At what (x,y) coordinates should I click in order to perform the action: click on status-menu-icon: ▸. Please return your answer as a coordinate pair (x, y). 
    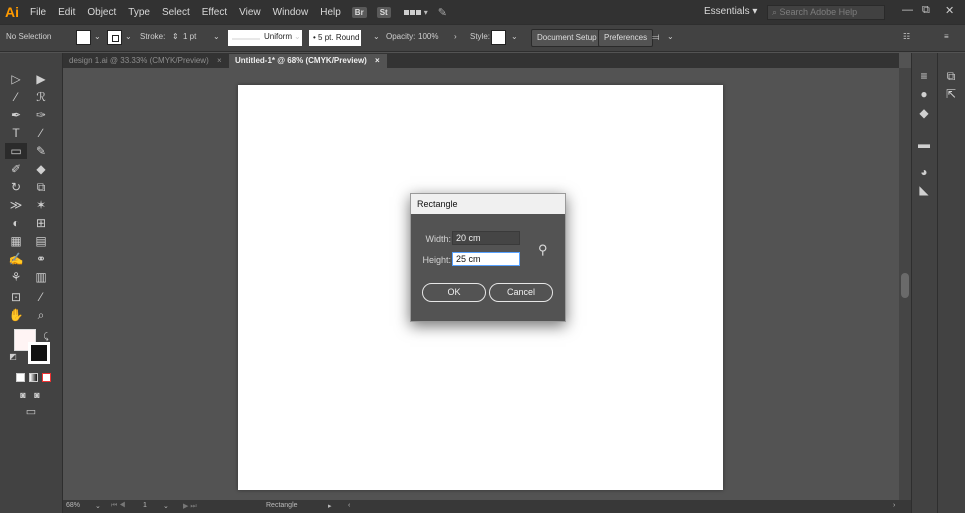
    Looking at the image, I should click on (330, 506).